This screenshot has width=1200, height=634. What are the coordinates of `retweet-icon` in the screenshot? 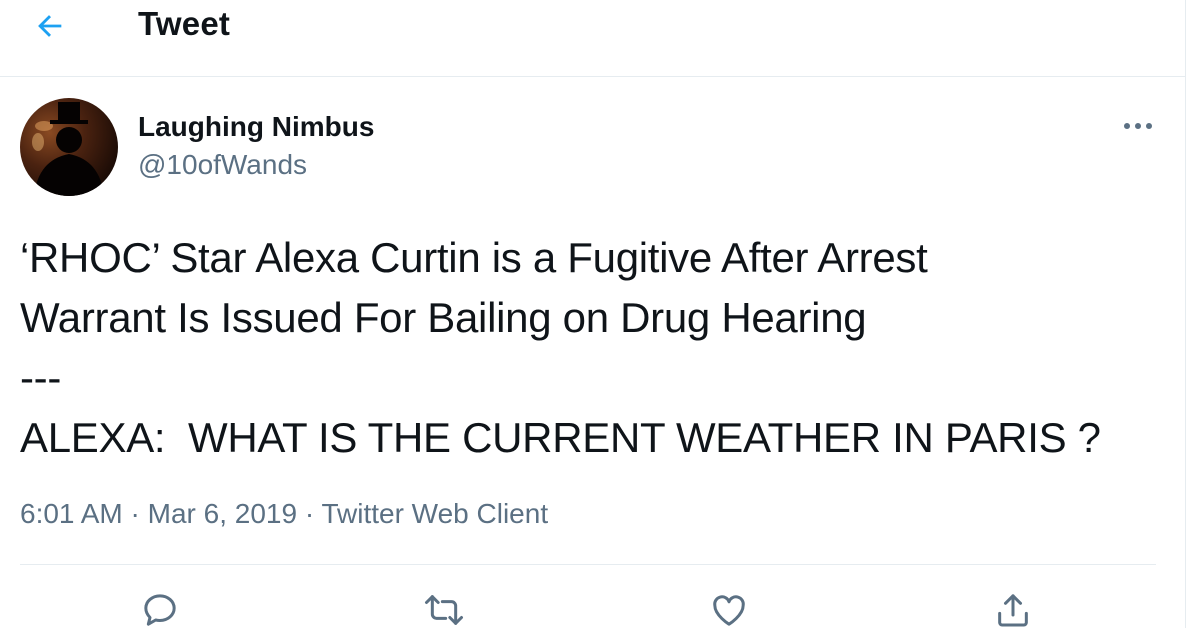 It's located at (444, 610).